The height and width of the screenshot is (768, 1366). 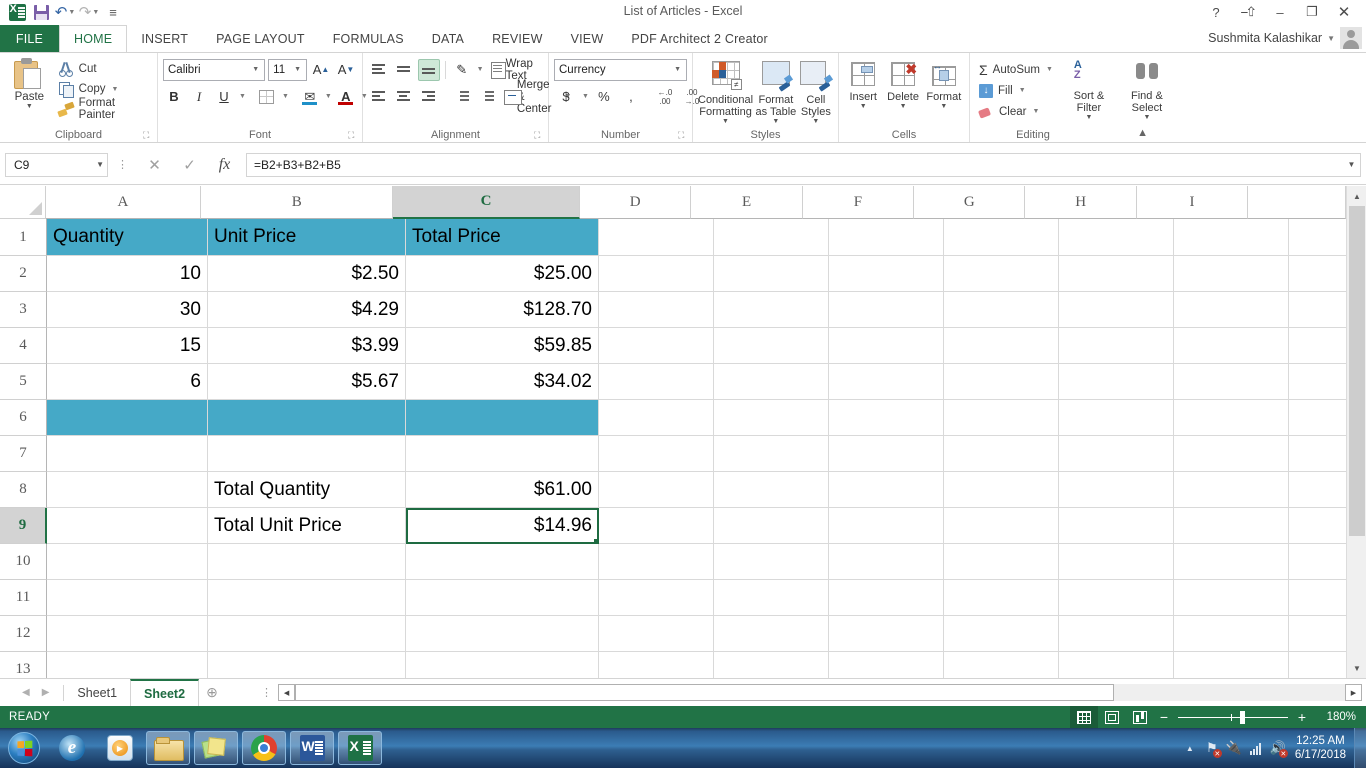 What do you see at coordinates (24, 748) in the screenshot?
I see `start-button` at bounding box center [24, 748].